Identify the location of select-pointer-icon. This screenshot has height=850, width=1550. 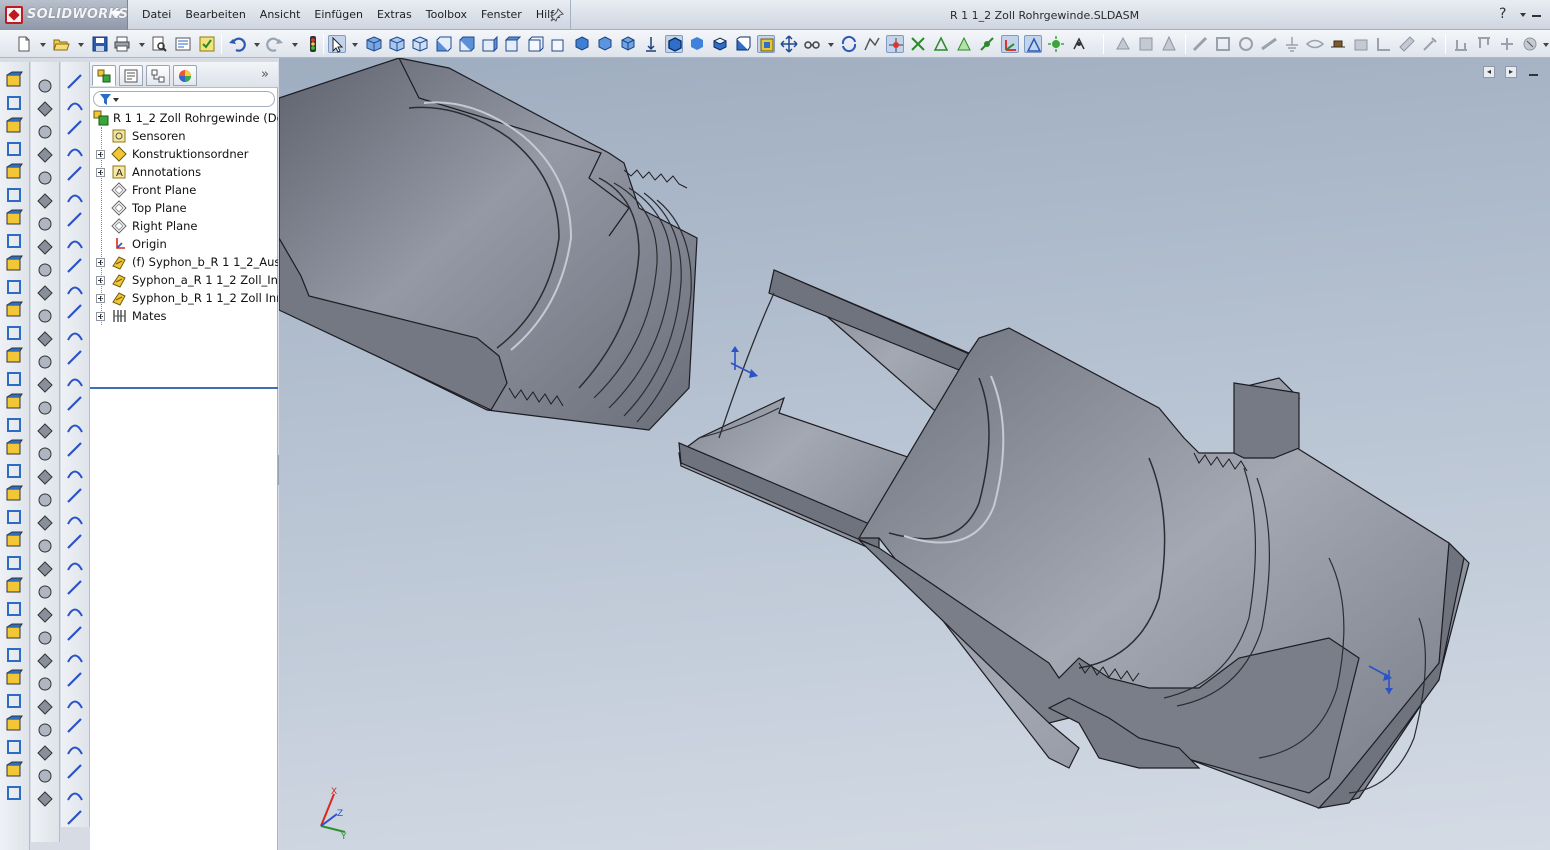
(337, 44).